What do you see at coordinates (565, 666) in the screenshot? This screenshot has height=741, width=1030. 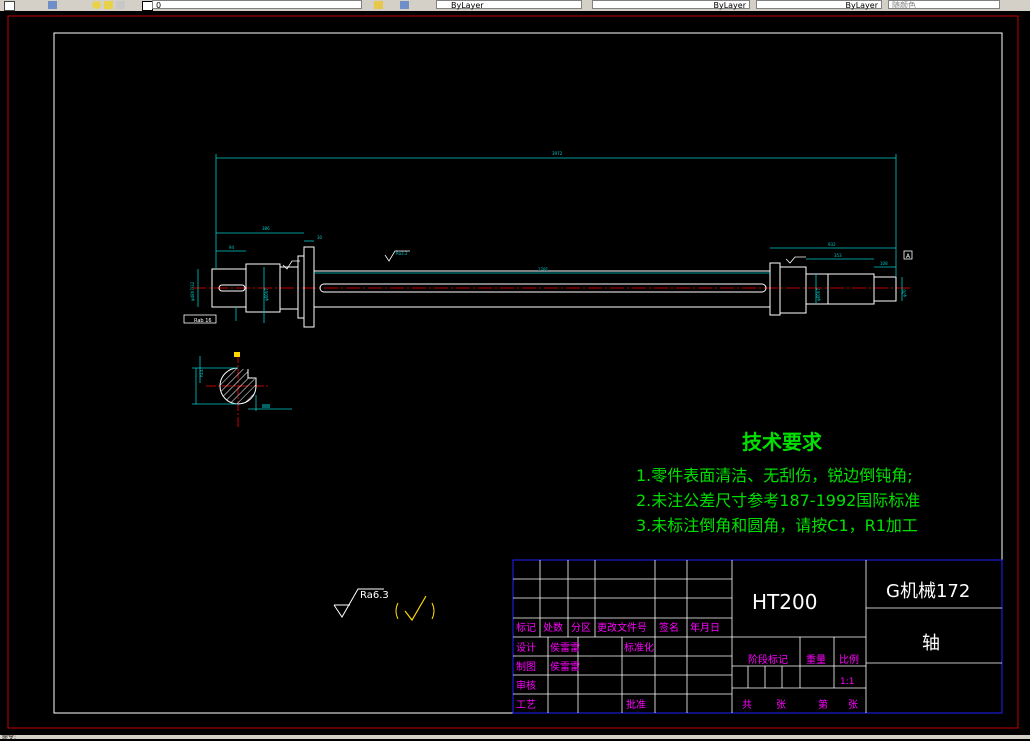 I see `tb-drawn-name: 侯雷雷` at bounding box center [565, 666].